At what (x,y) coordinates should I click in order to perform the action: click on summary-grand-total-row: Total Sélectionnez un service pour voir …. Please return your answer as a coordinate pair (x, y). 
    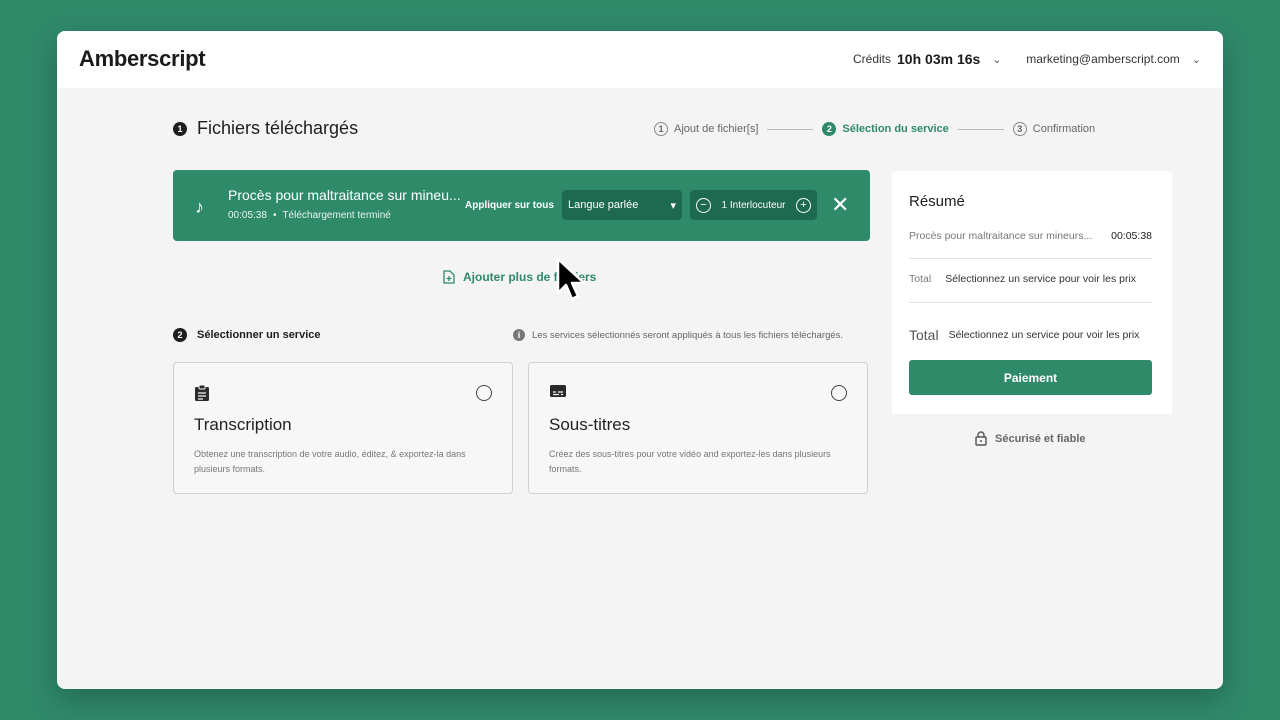
    Looking at the image, I should click on (1030, 335).